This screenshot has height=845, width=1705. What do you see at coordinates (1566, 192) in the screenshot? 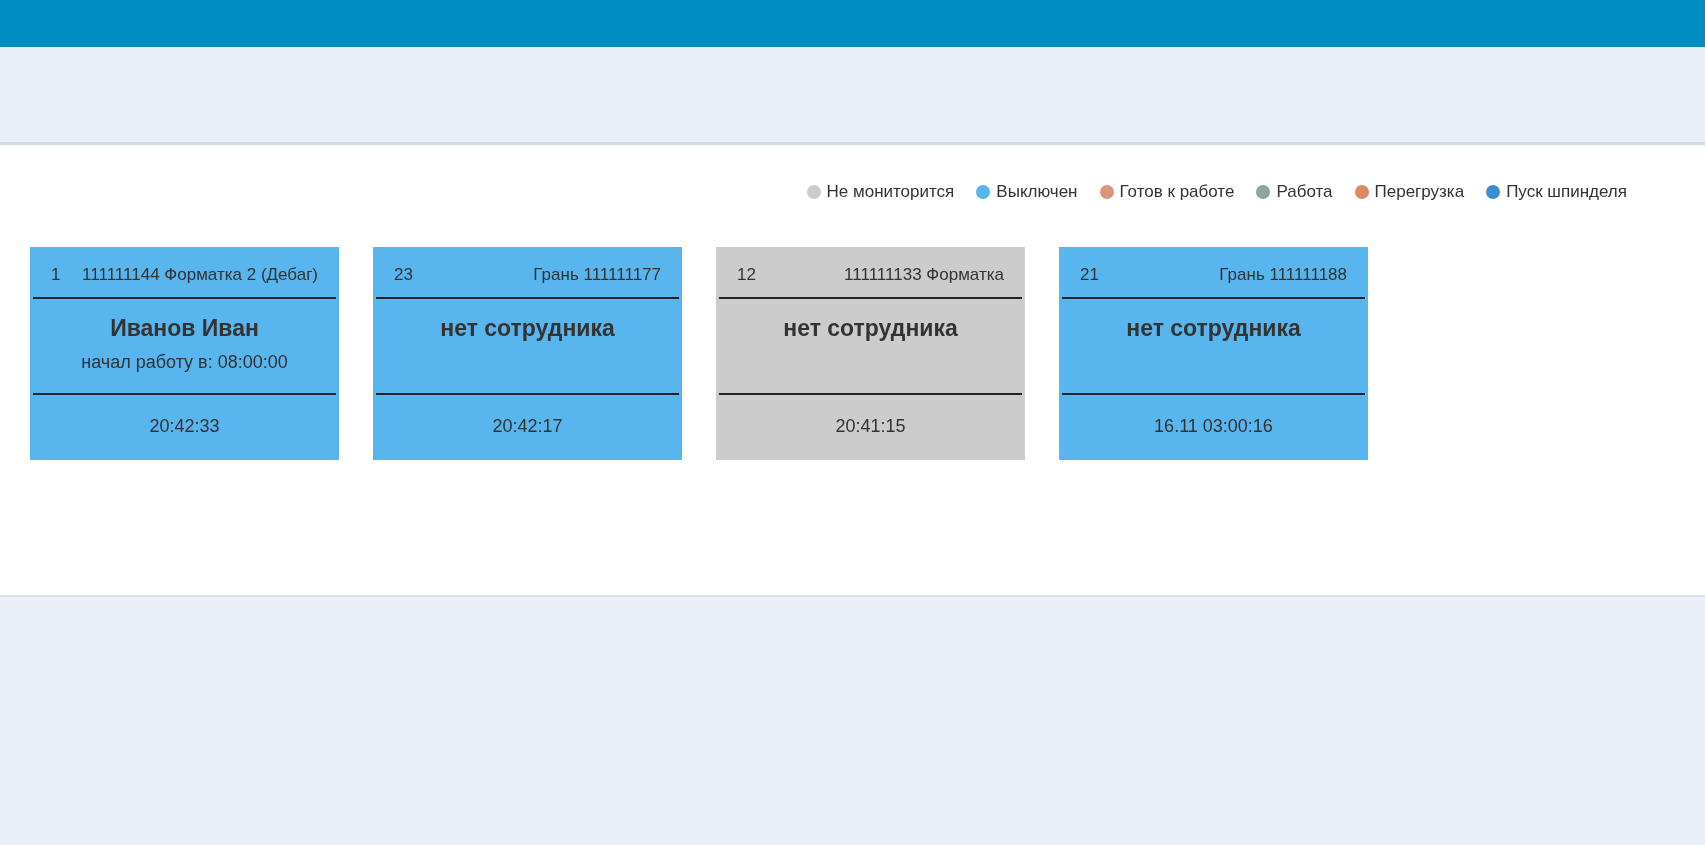
I see `legend-label: Пуск шпинделя` at bounding box center [1566, 192].